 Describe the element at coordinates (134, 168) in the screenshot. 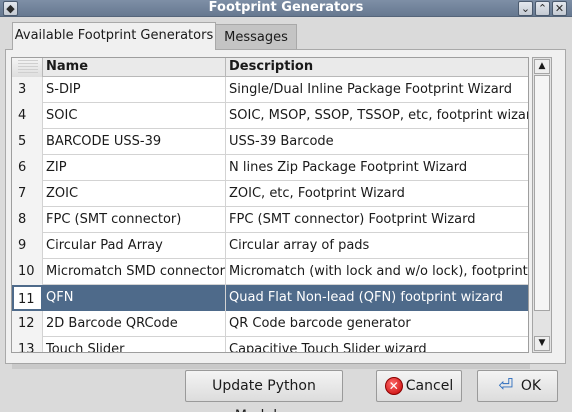

I see `row-name-cell: ZIP` at that location.